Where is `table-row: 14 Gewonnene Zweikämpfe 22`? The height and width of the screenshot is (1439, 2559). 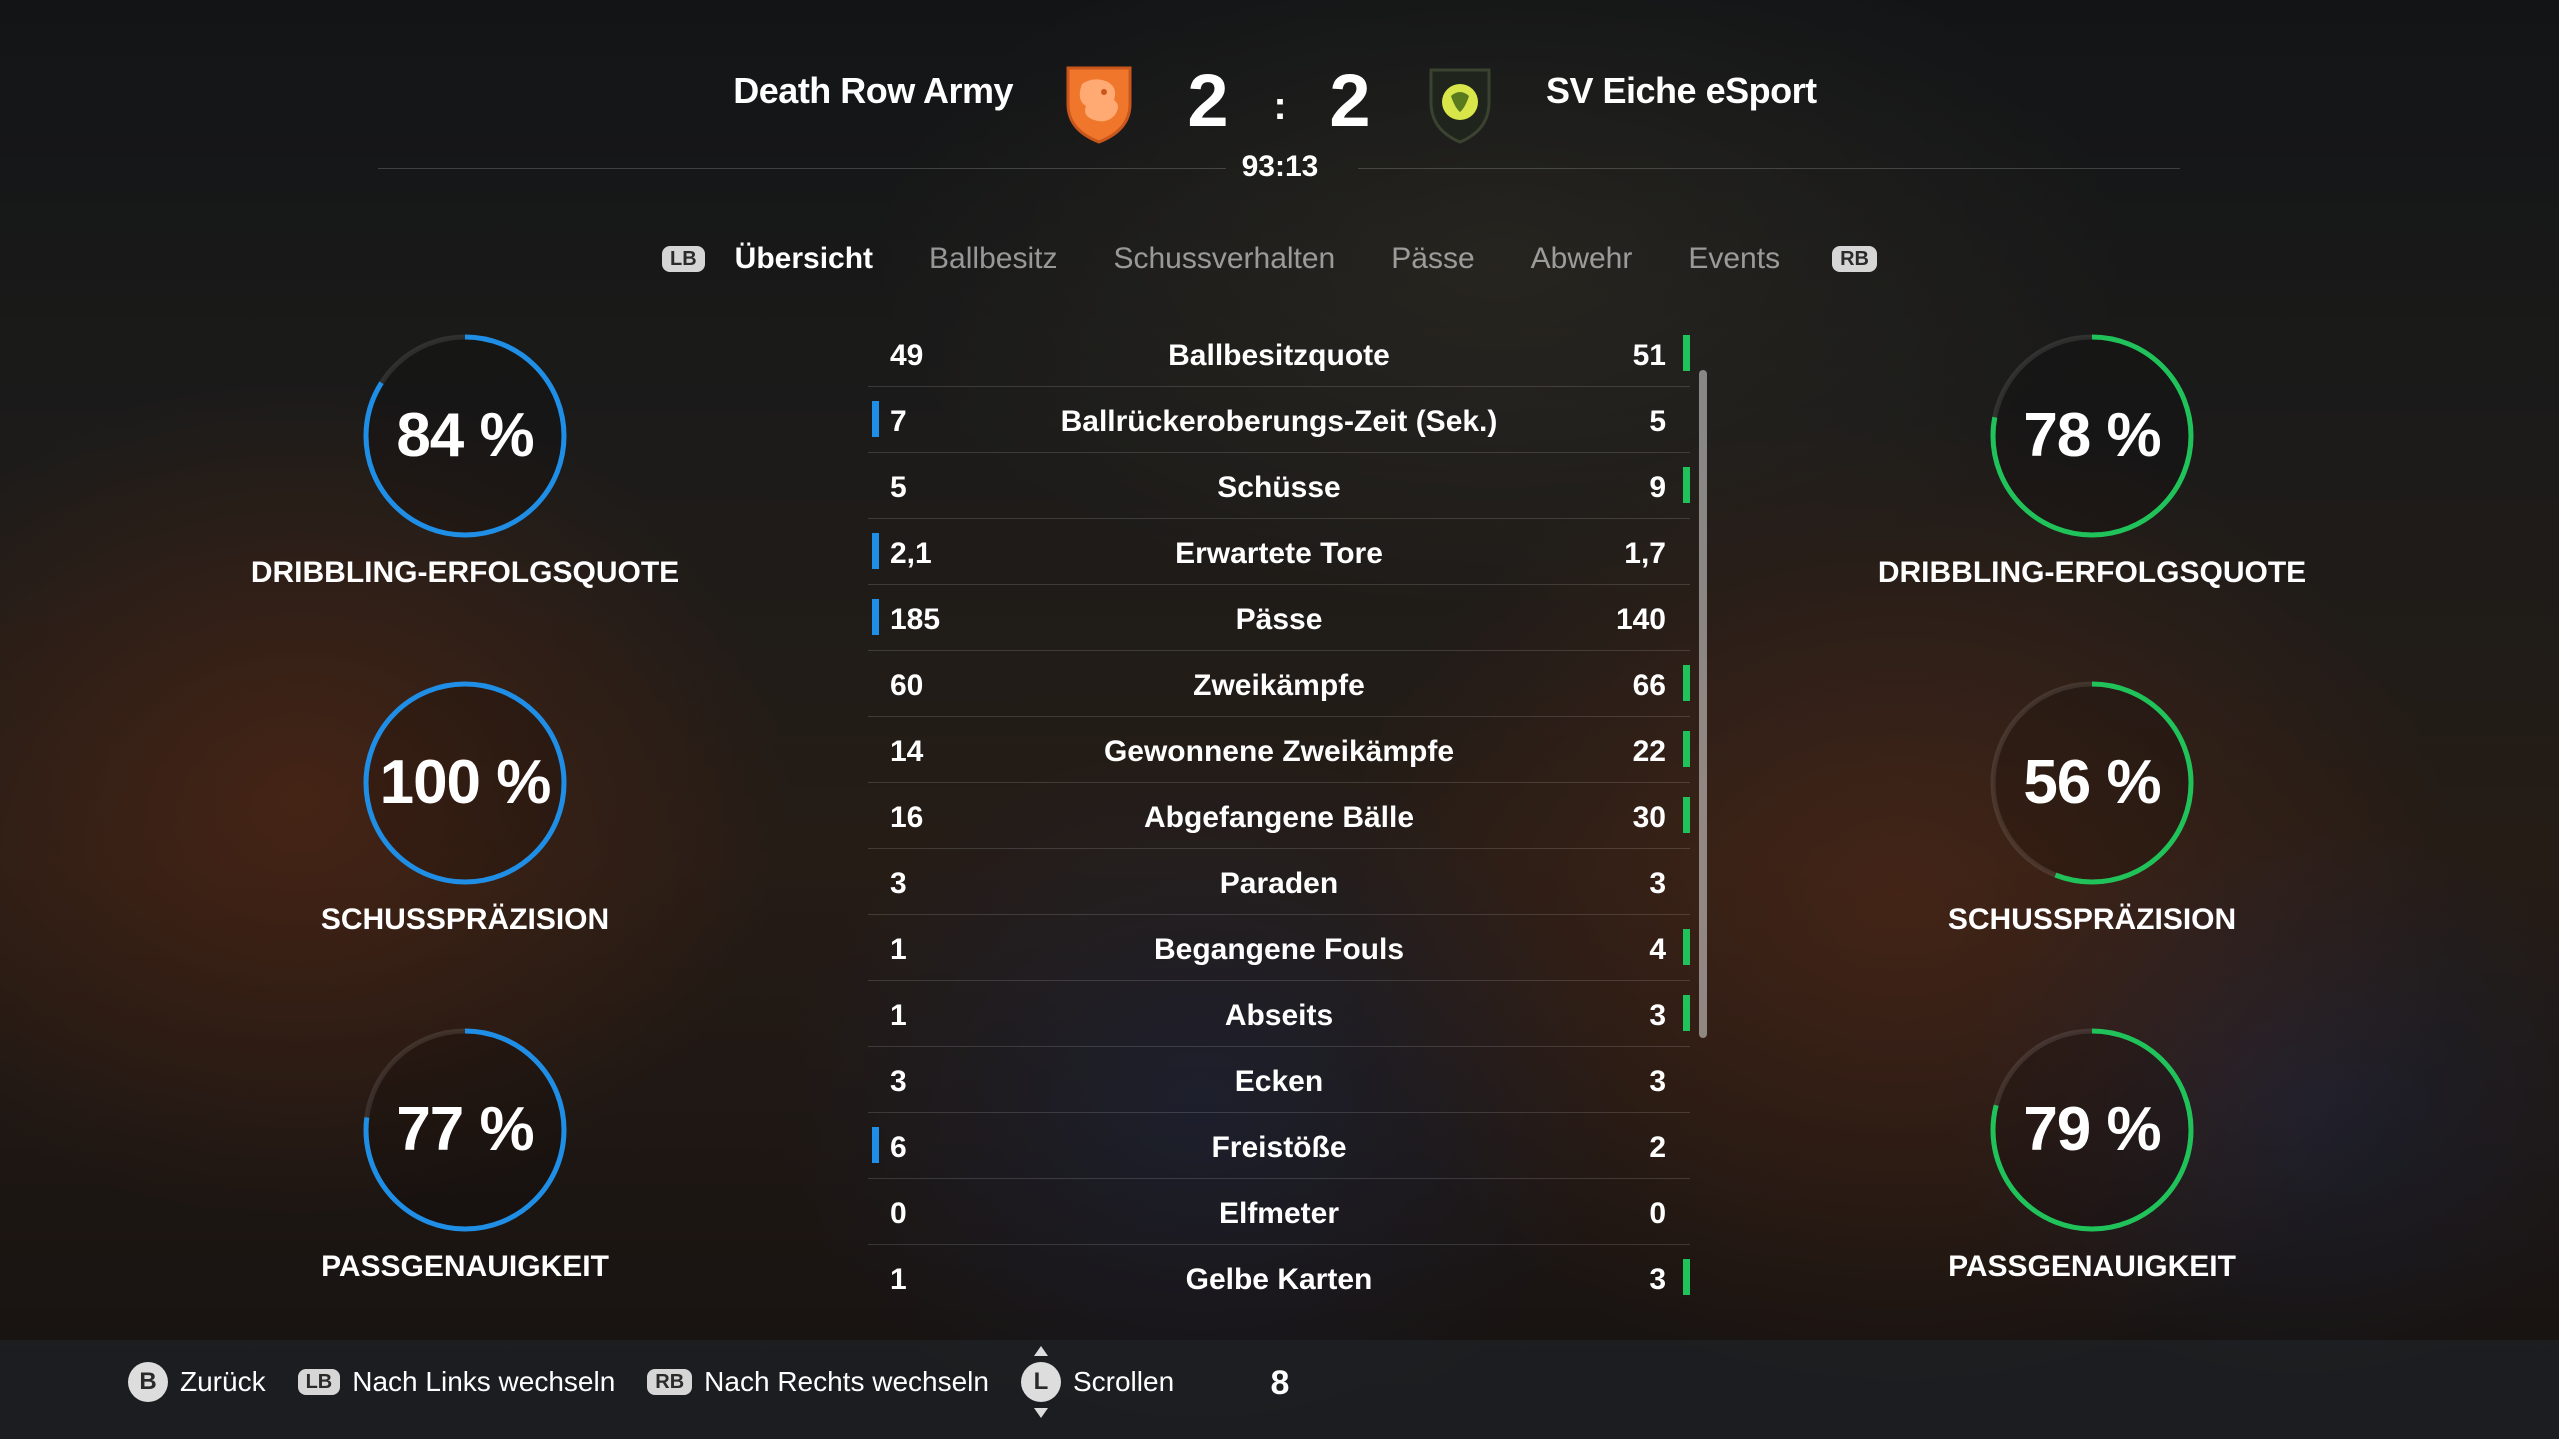 table-row: 14 Gewonnene Zweikämpfe 22 is located at coordinates (1279, 750).